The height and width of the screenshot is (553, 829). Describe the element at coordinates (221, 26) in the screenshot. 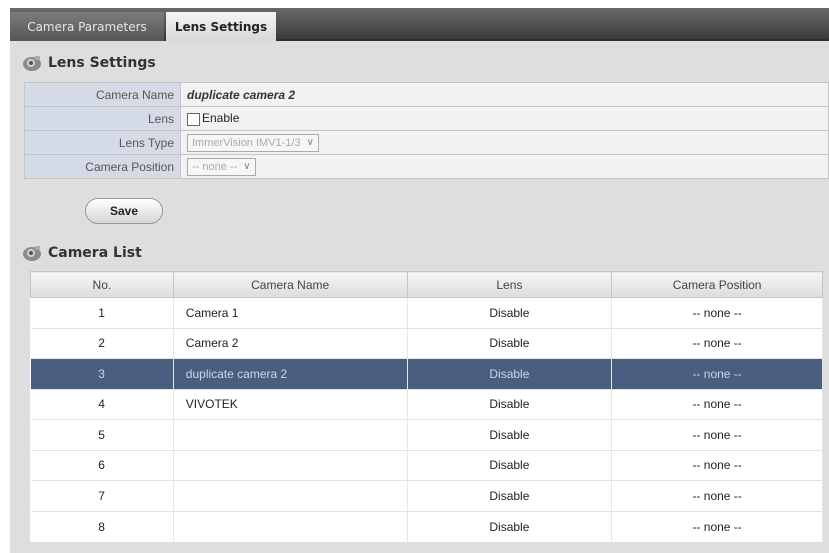

I see `tab-lens-settings: Lens Settings` at that location.